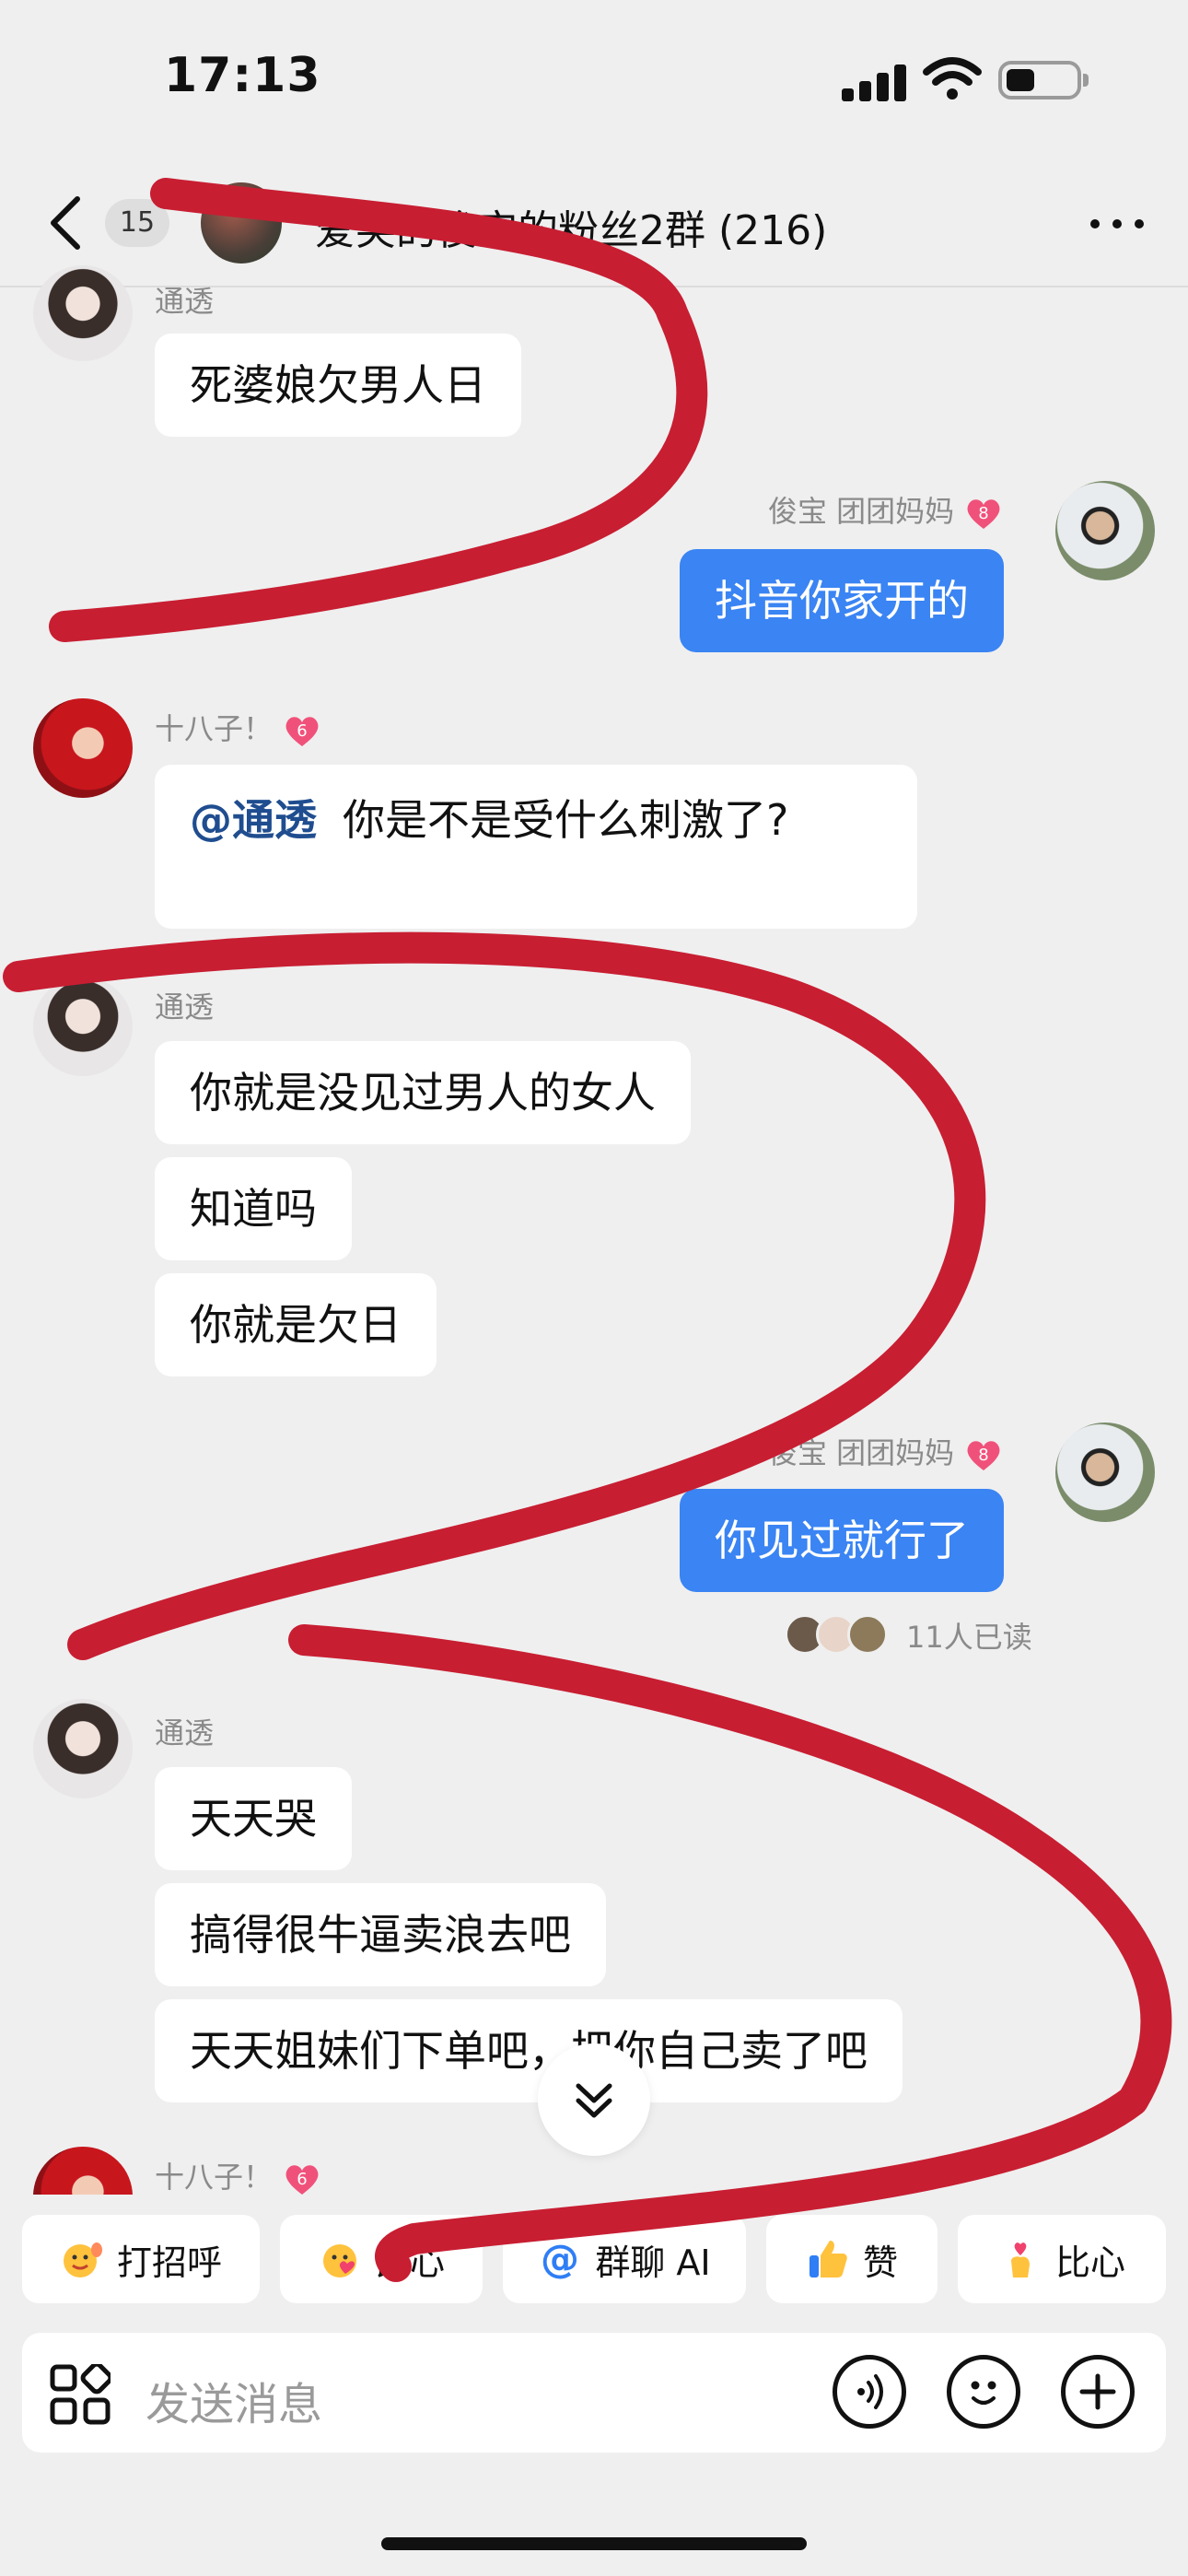 The height and width of the screenshot is (2576, 1188). I want to click on scroll-down-button, so click(594, 2099).